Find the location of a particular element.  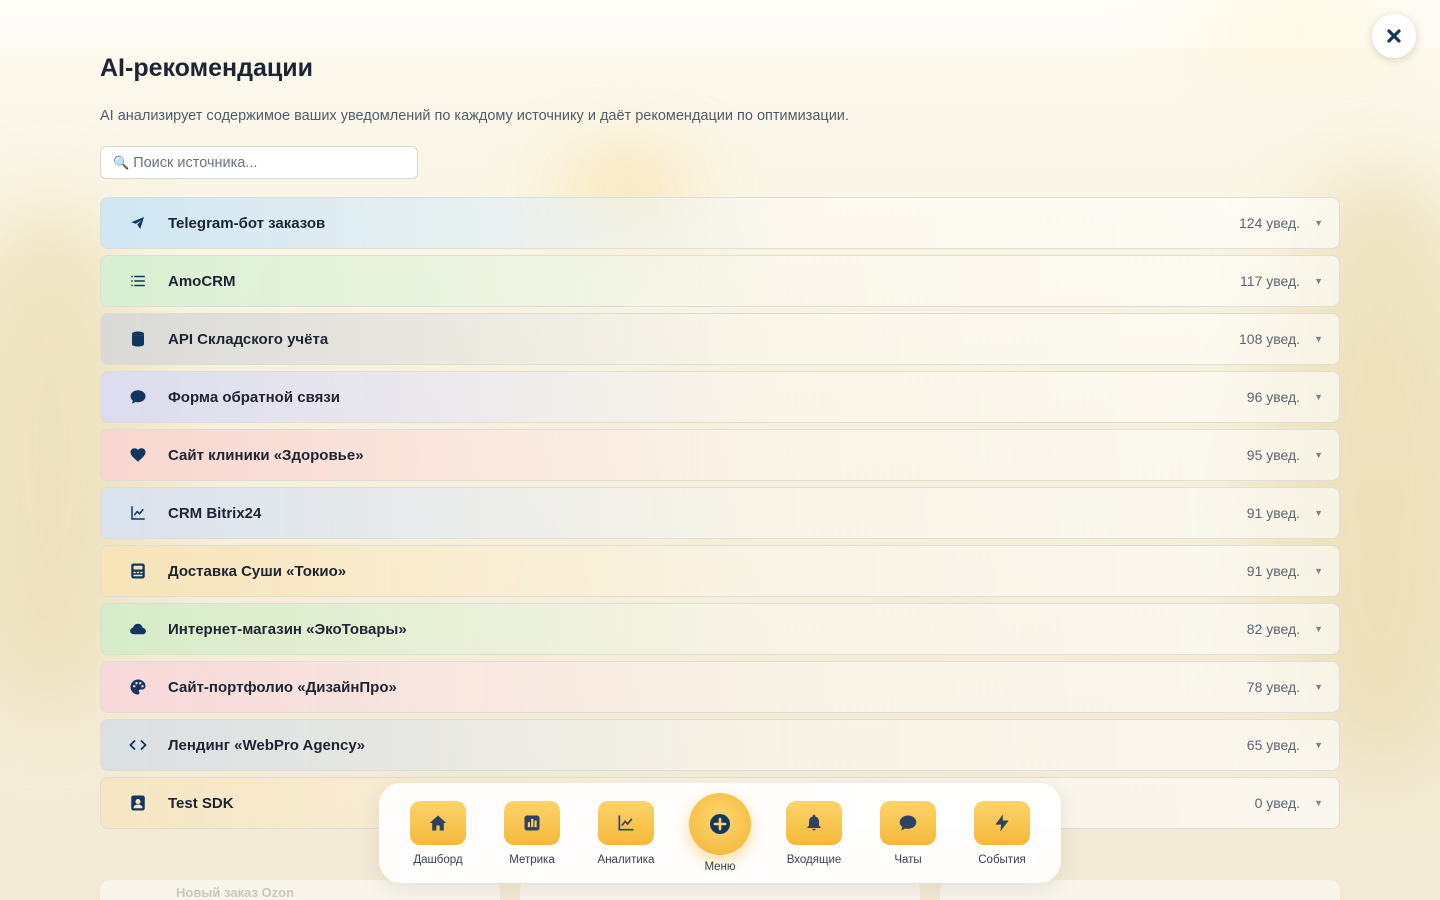

code-icon is located at coordinates (138, 745).